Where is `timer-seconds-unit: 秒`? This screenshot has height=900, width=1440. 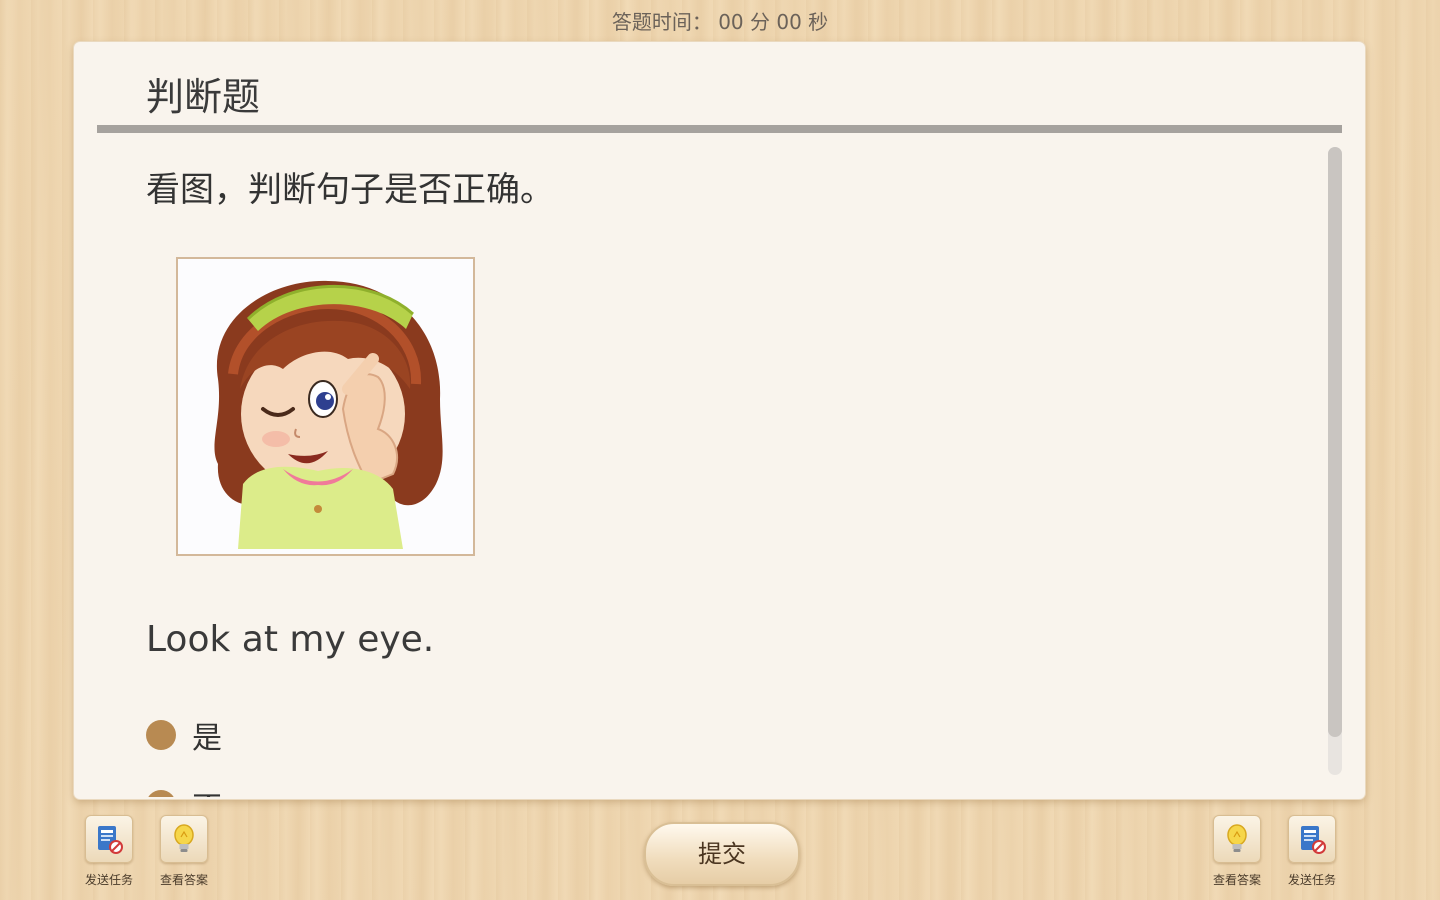
timer-seconds-unit: 秒 is located at coordinates (818, 22).